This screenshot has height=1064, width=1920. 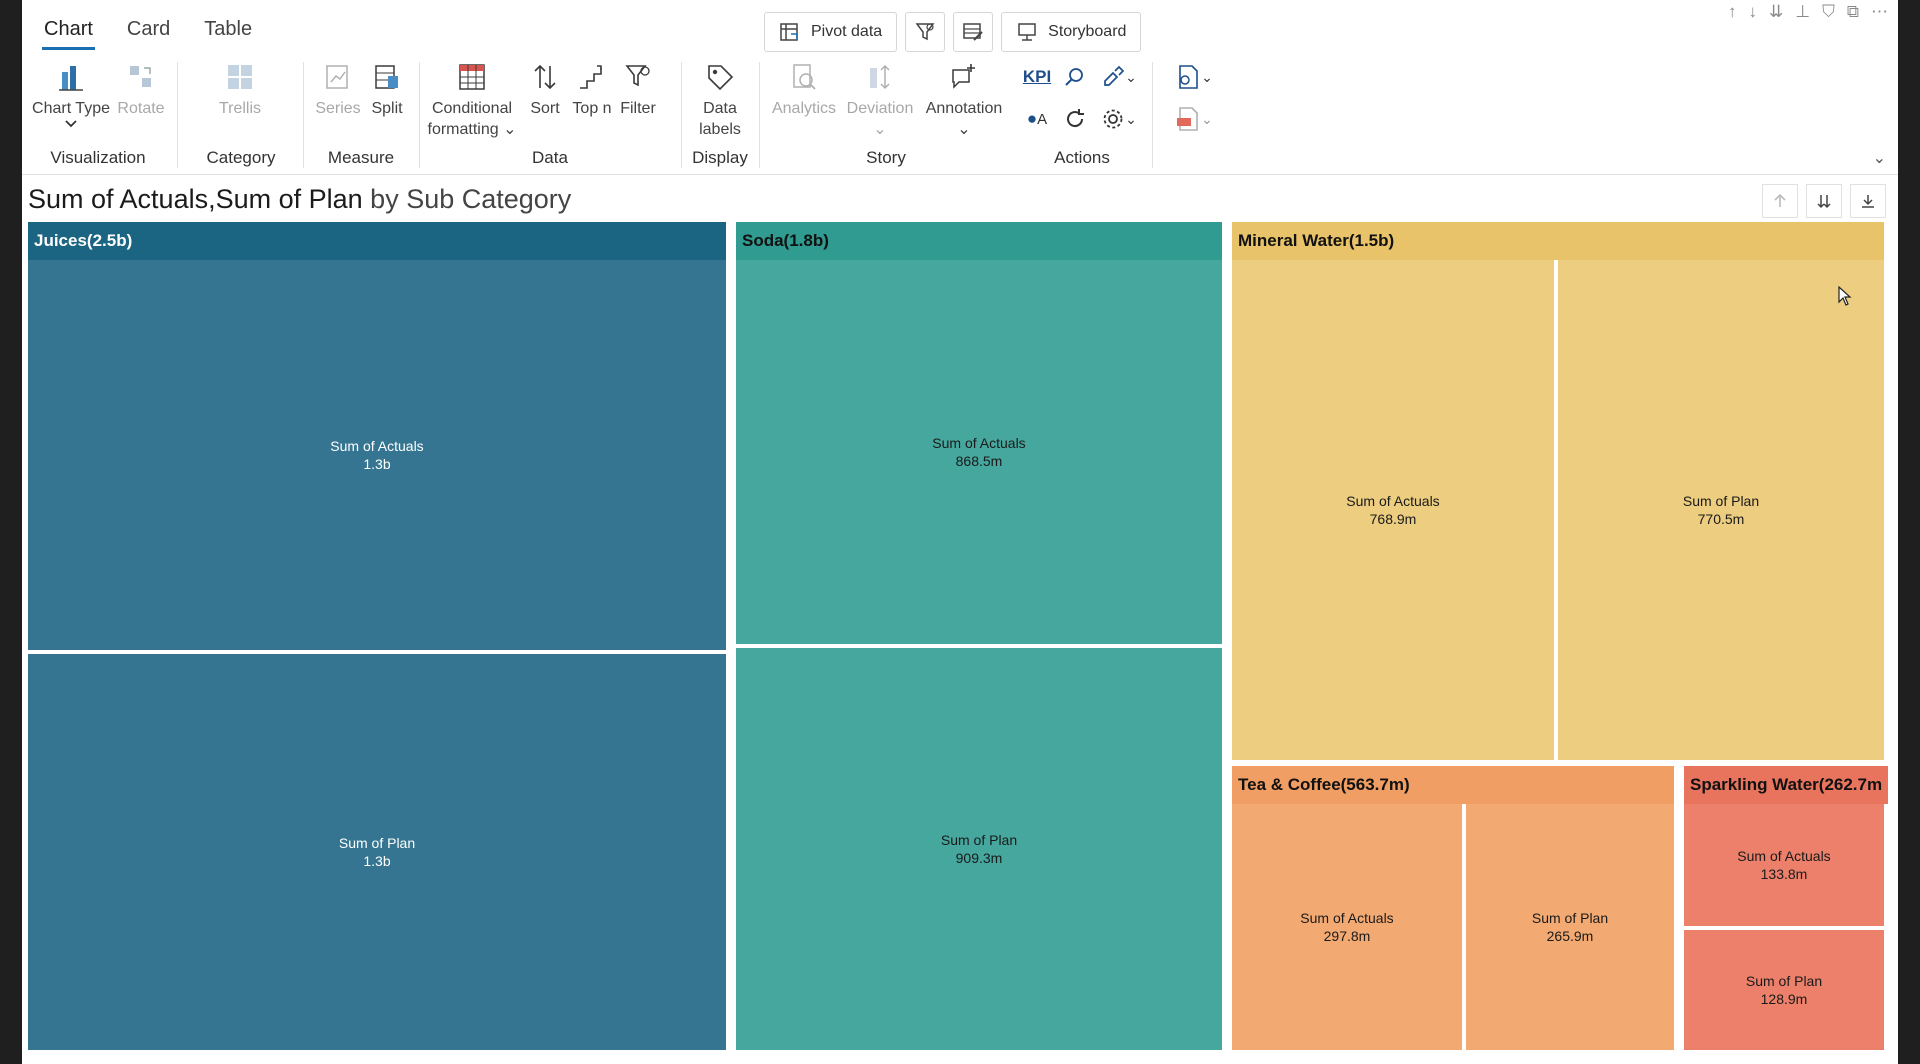 I want to click on data-group-label: Data, so click(x=550, y=157).